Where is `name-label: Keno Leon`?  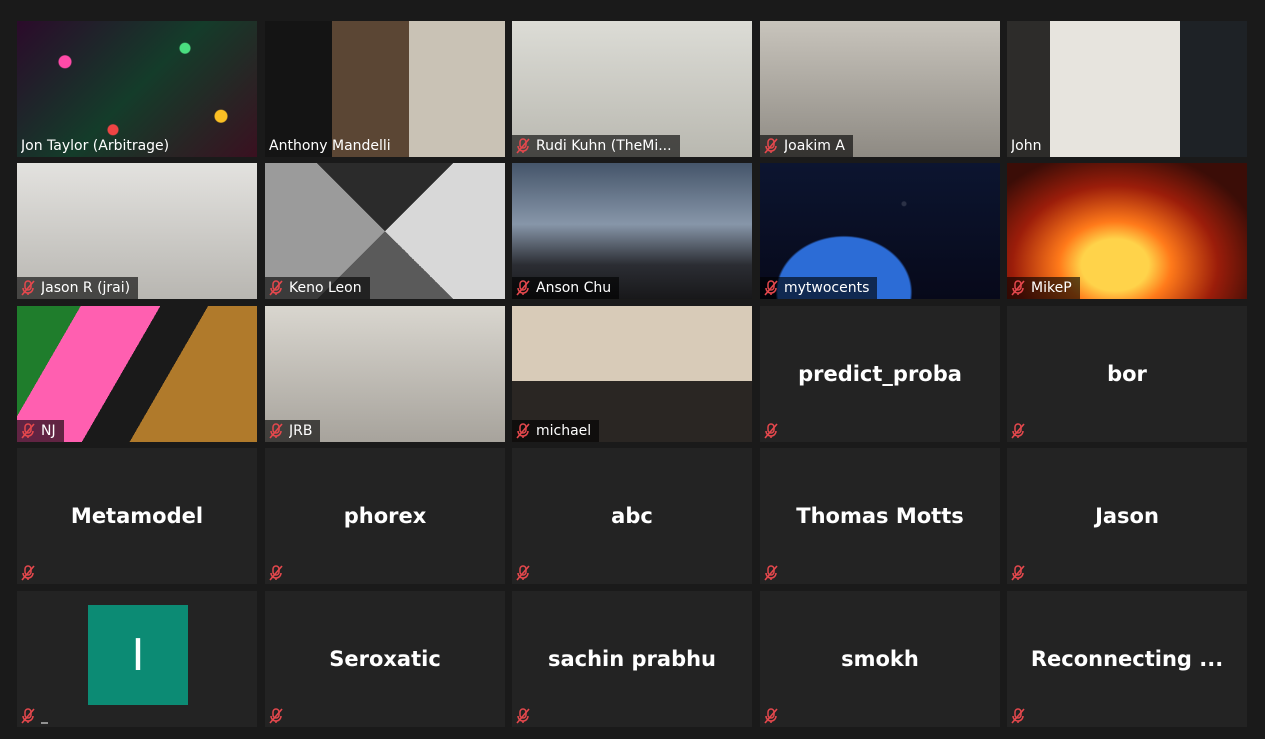
name-label: Keno Leon is located at coordinates (317, 288).